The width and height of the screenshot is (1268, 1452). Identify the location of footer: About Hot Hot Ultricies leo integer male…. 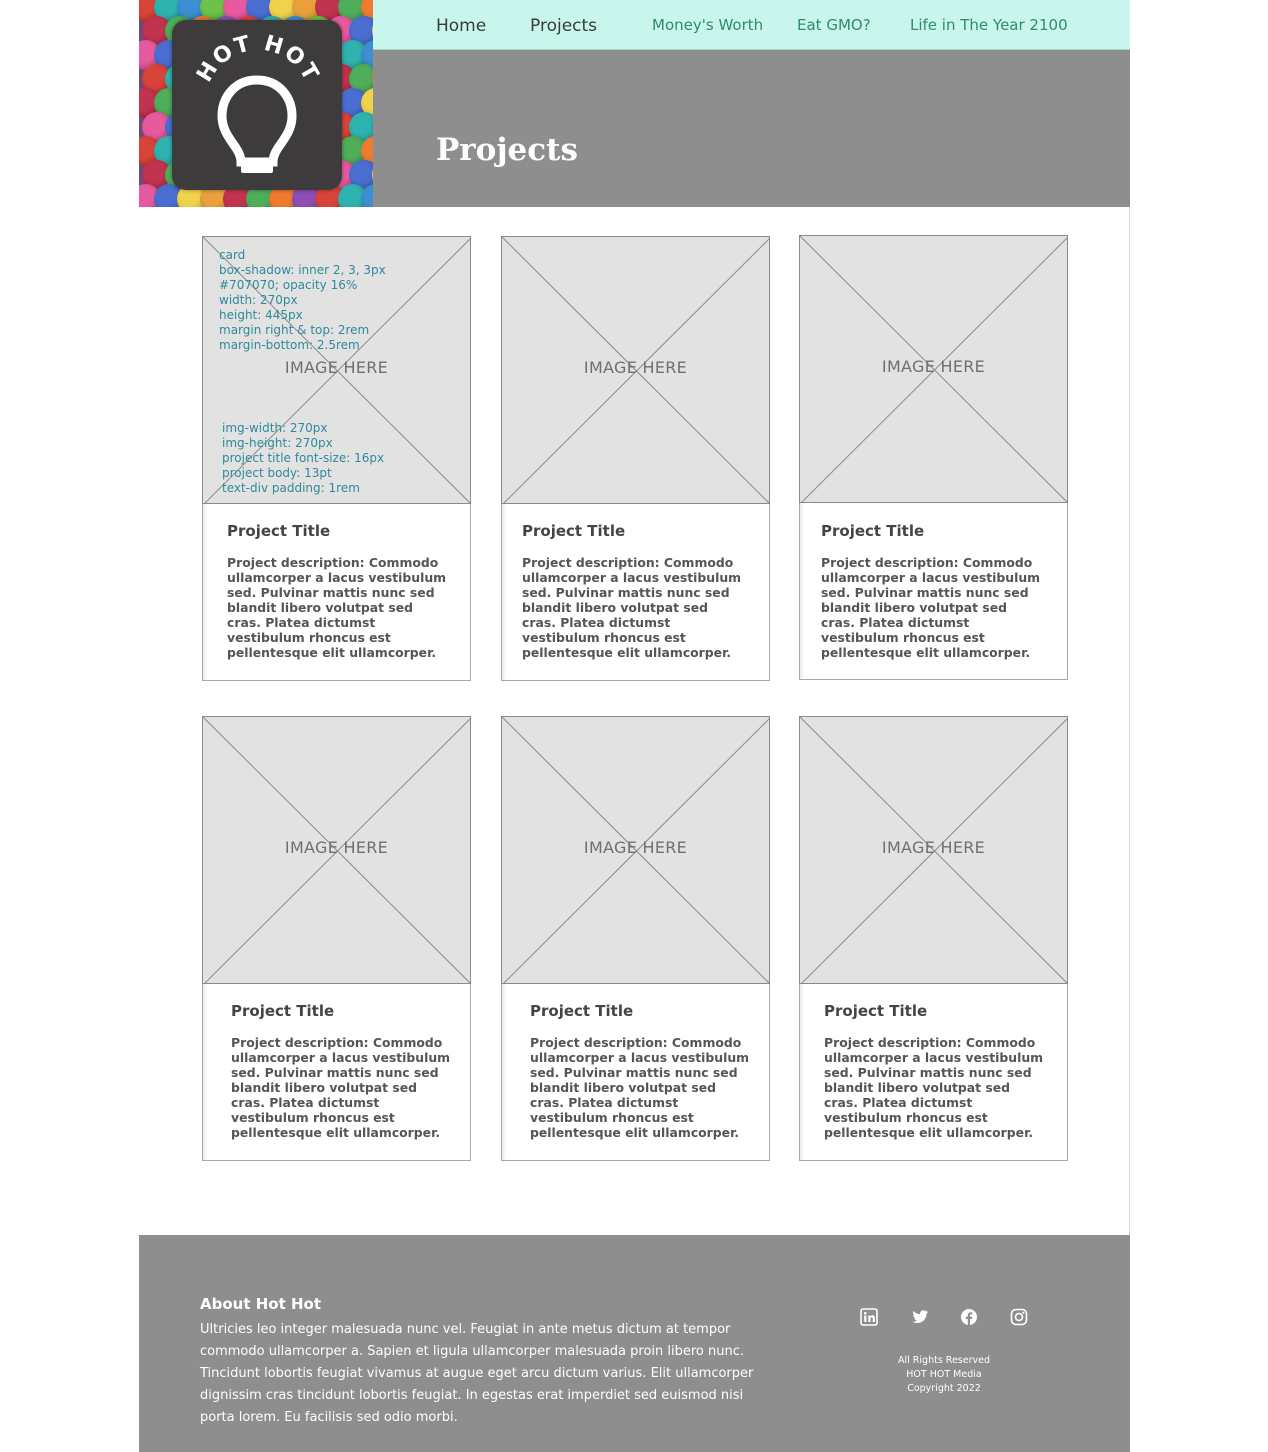
(634, 1343).